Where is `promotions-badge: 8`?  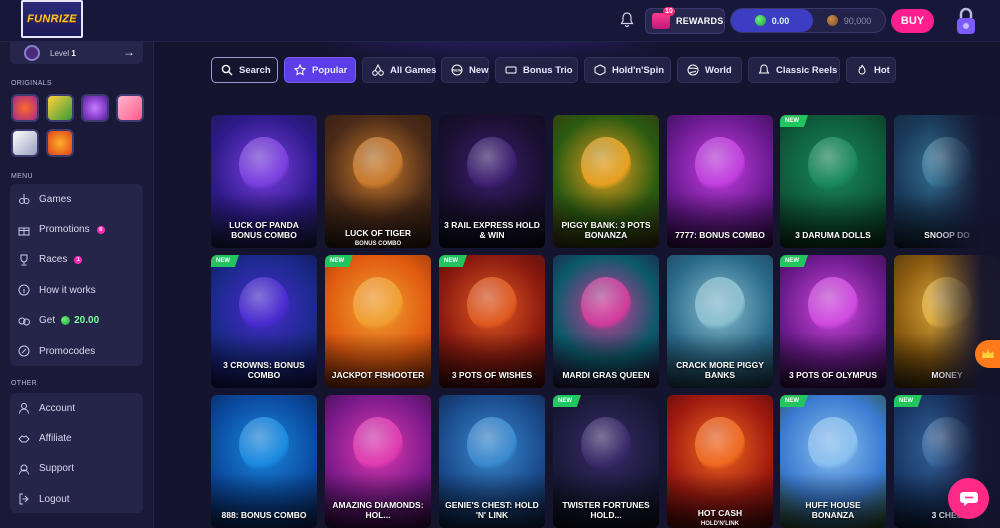 promotions-badge: 8 is located at coordinates (100, 229).